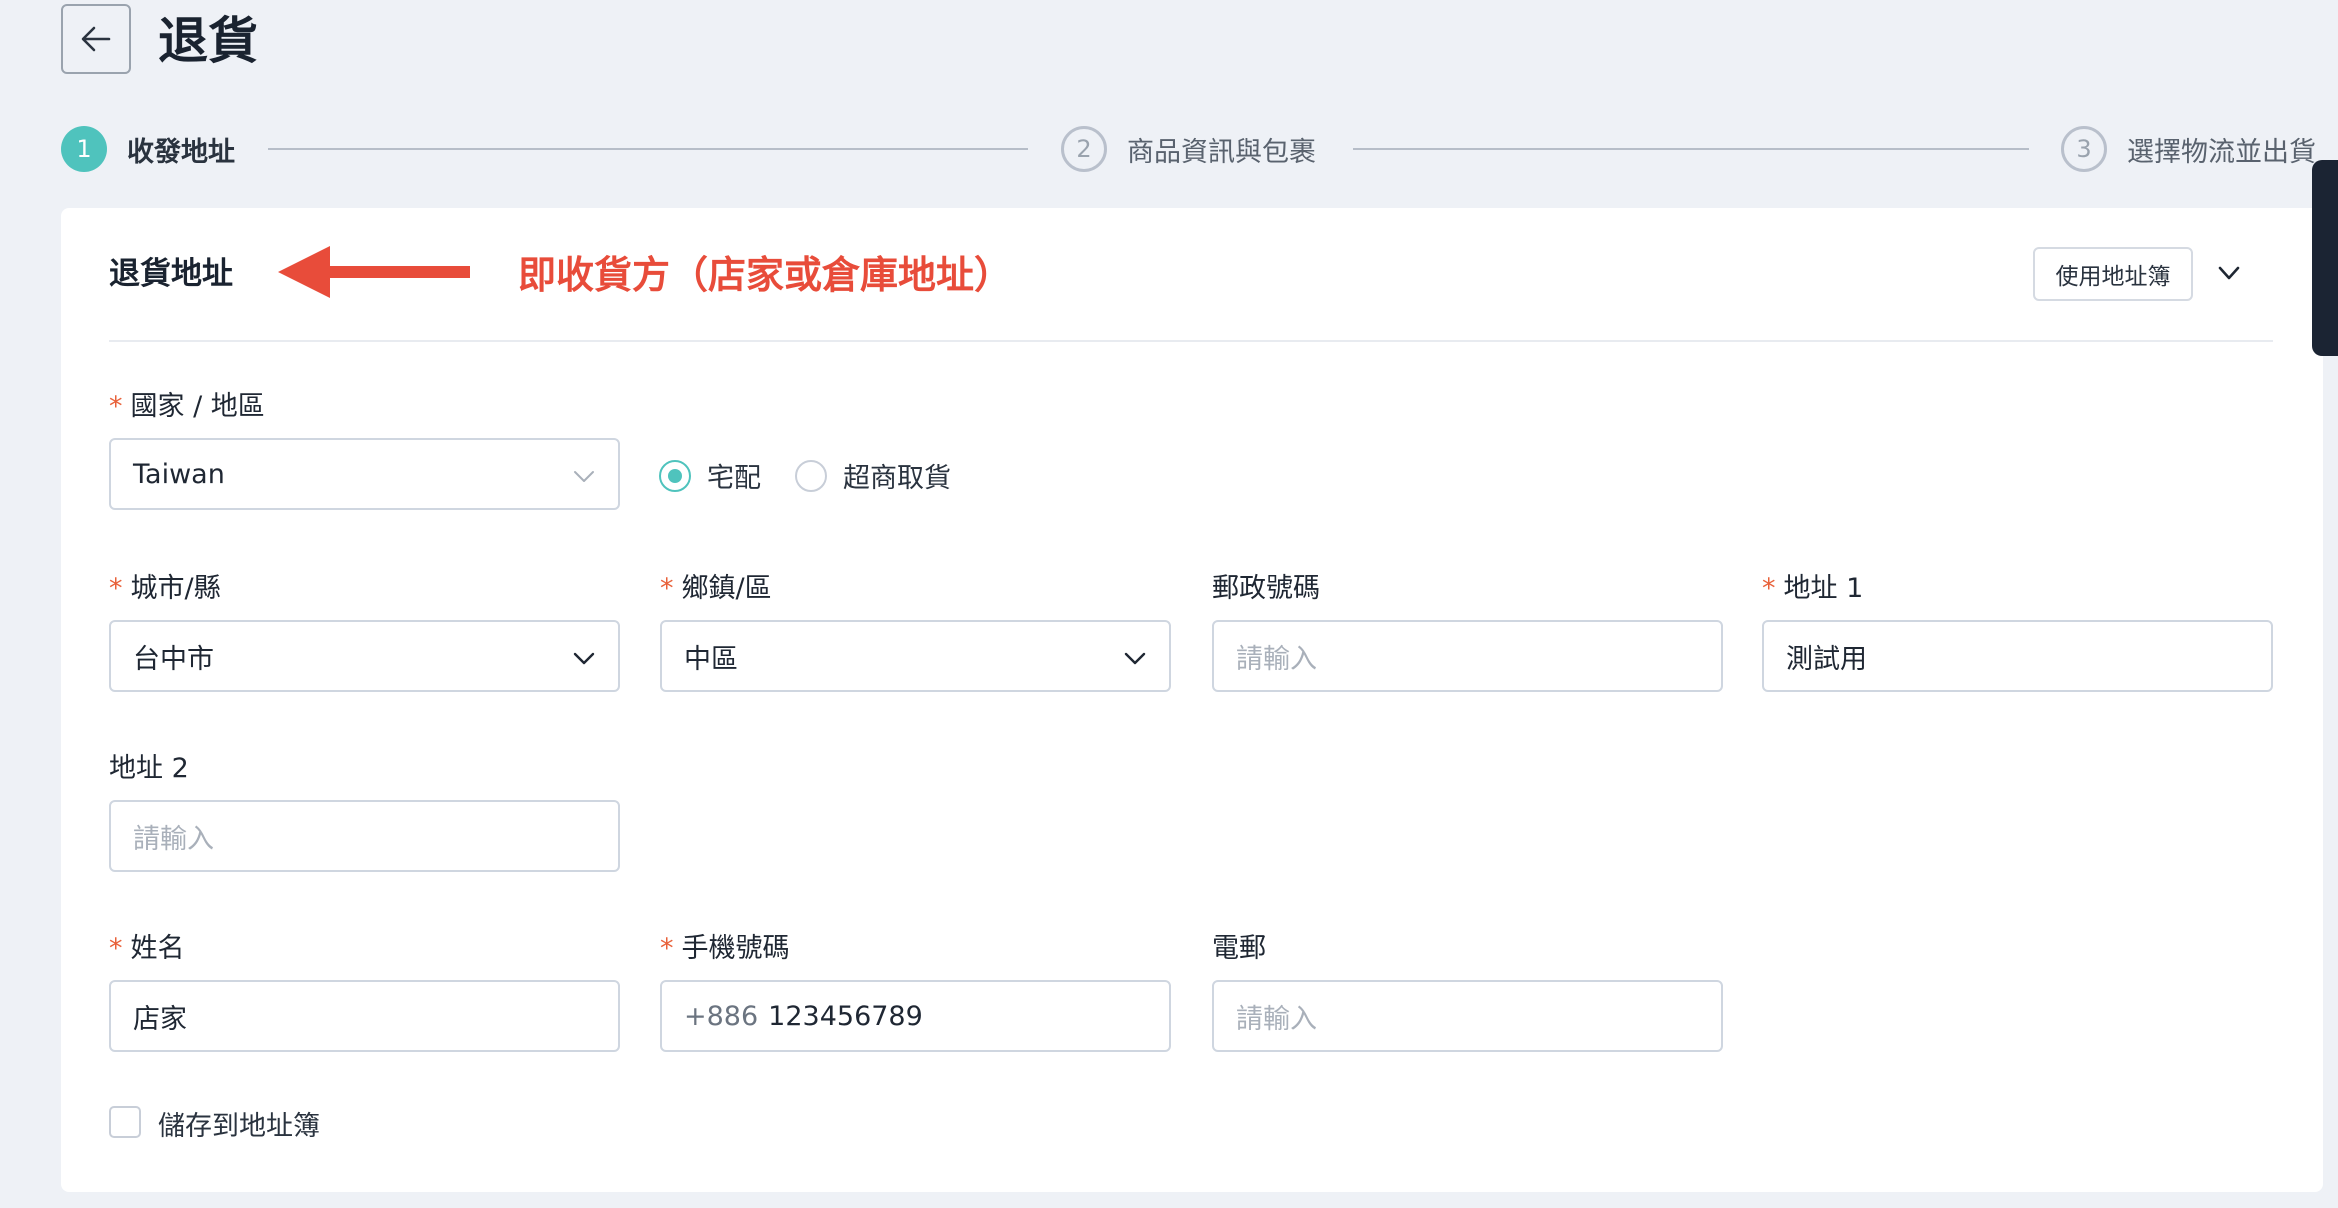 The height and width of the screenshot is (1208, 2338). I want to click on address2-input: 請輸入, so click(364, 836).